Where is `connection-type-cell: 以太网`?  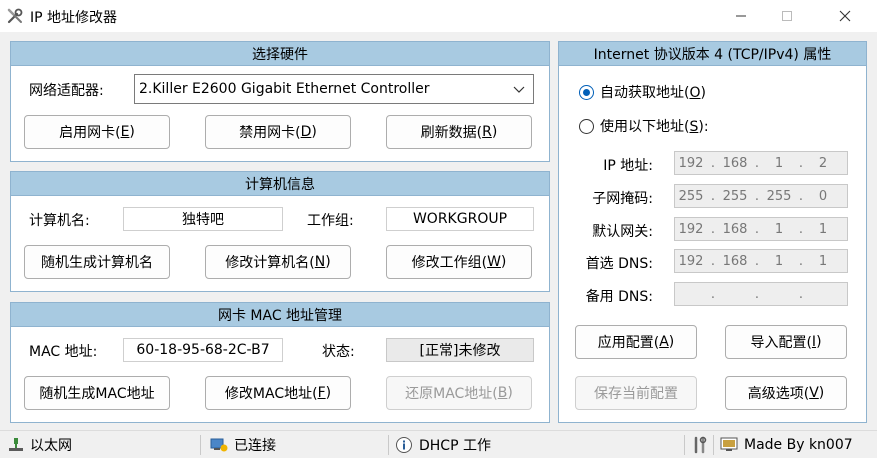 connection-type-cell: 以太网 is located at coordinates (40, 444).